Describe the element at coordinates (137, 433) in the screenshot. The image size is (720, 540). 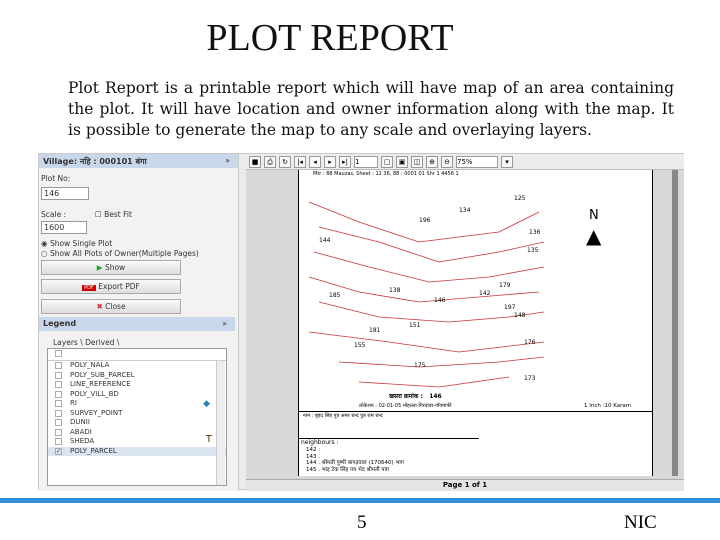
I see `layer-row: ABADI` at that location.